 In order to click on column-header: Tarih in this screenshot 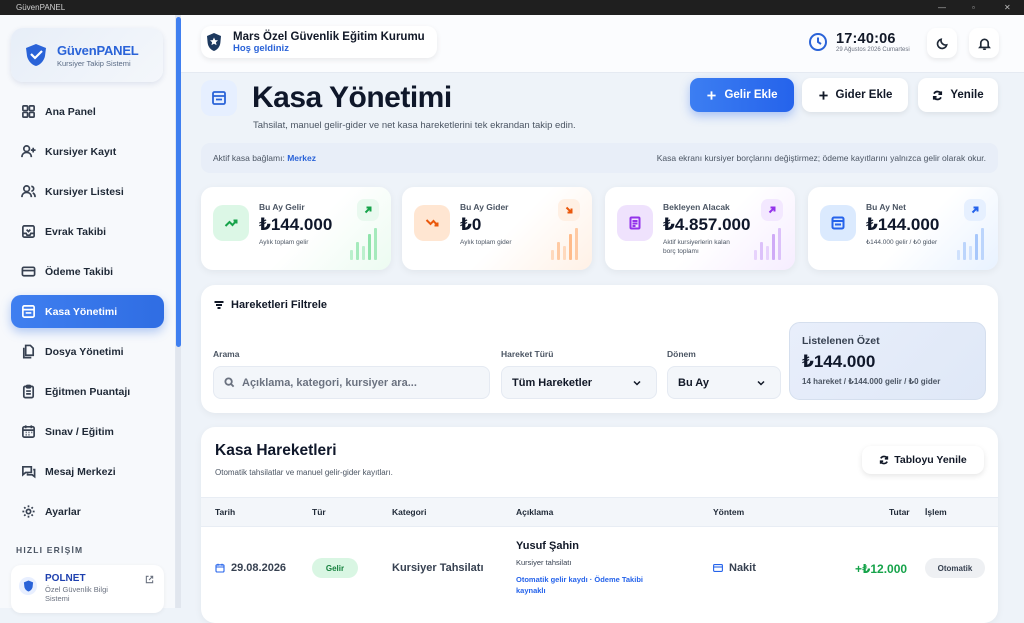, I will do `click(225, 512)`.